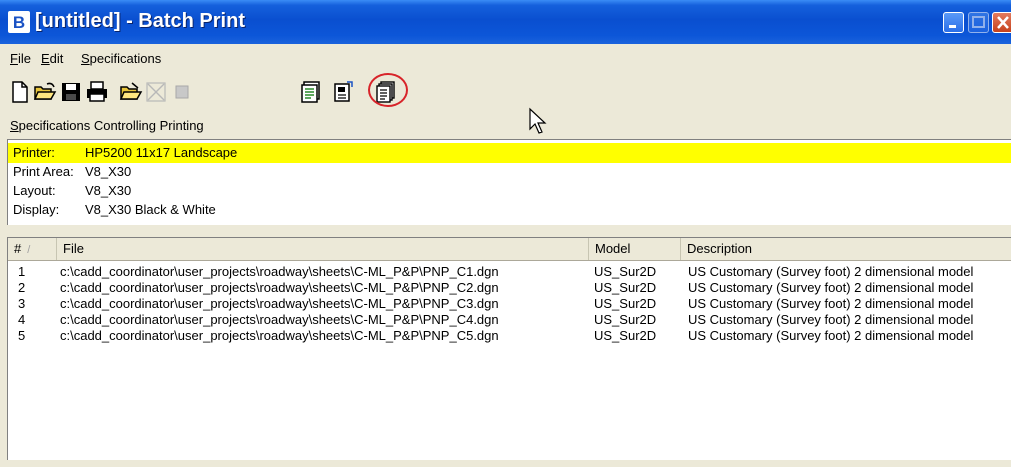 Image resolution: width=1011 pixels, height=467 pixels. I want to click on delete-icon, so click(156, 92).